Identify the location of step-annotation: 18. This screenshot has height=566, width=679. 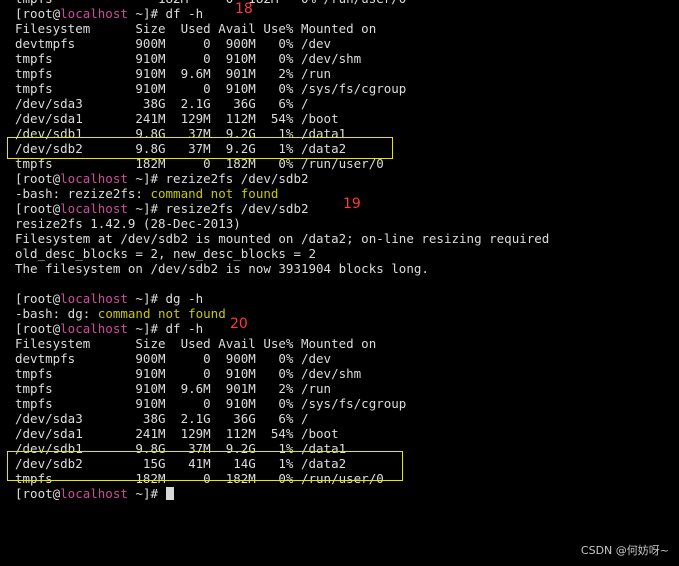
(244, 9).